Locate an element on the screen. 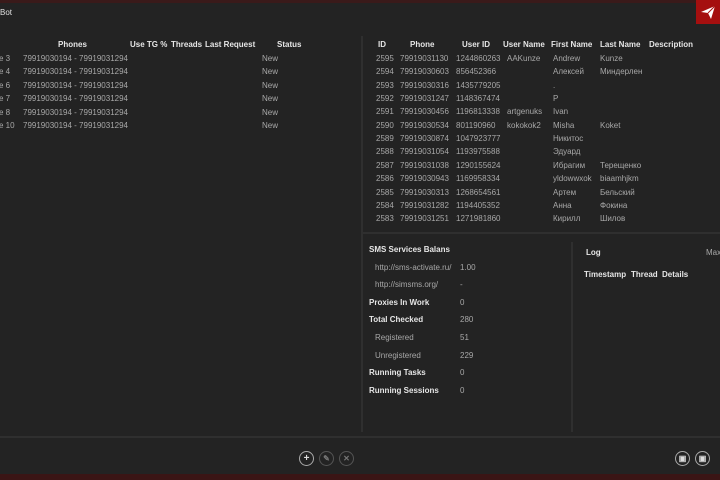  user-cell: Koket is located at coordinates (610, 125).